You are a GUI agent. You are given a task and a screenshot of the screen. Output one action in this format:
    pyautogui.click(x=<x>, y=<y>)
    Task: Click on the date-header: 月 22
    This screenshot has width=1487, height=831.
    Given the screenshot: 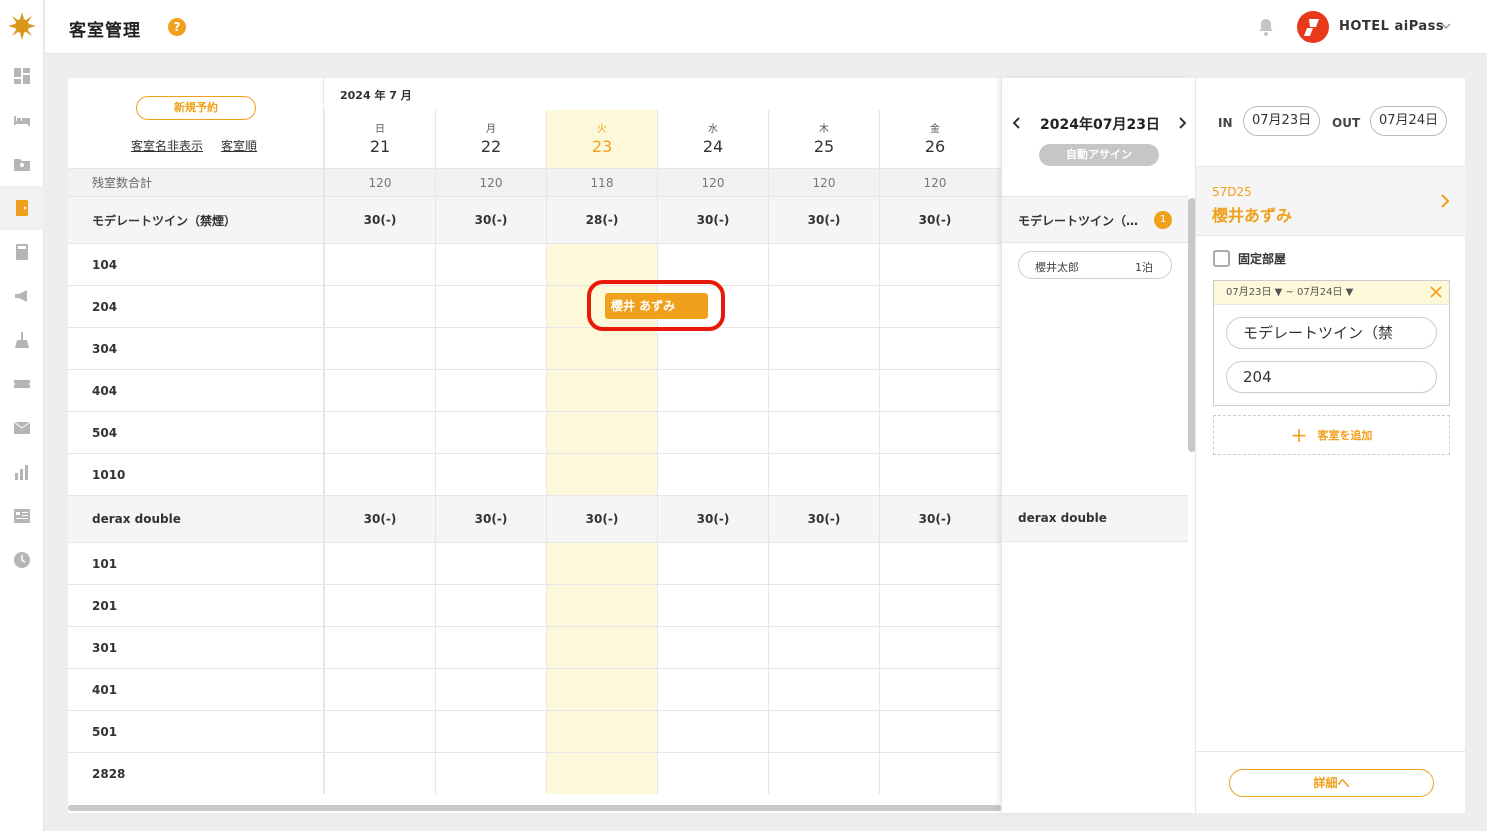 What is the action you would take?
    pyautogui.click(x=490, y=139)
    